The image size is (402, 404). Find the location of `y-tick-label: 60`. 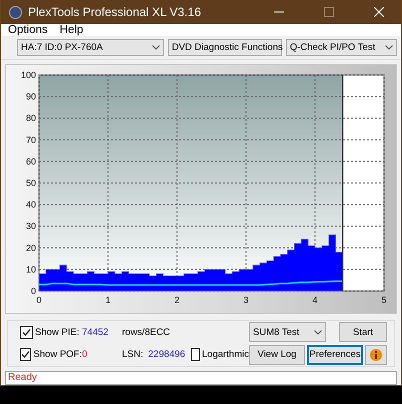

y-tick-label: 60 is located at coordinates (31, 161).